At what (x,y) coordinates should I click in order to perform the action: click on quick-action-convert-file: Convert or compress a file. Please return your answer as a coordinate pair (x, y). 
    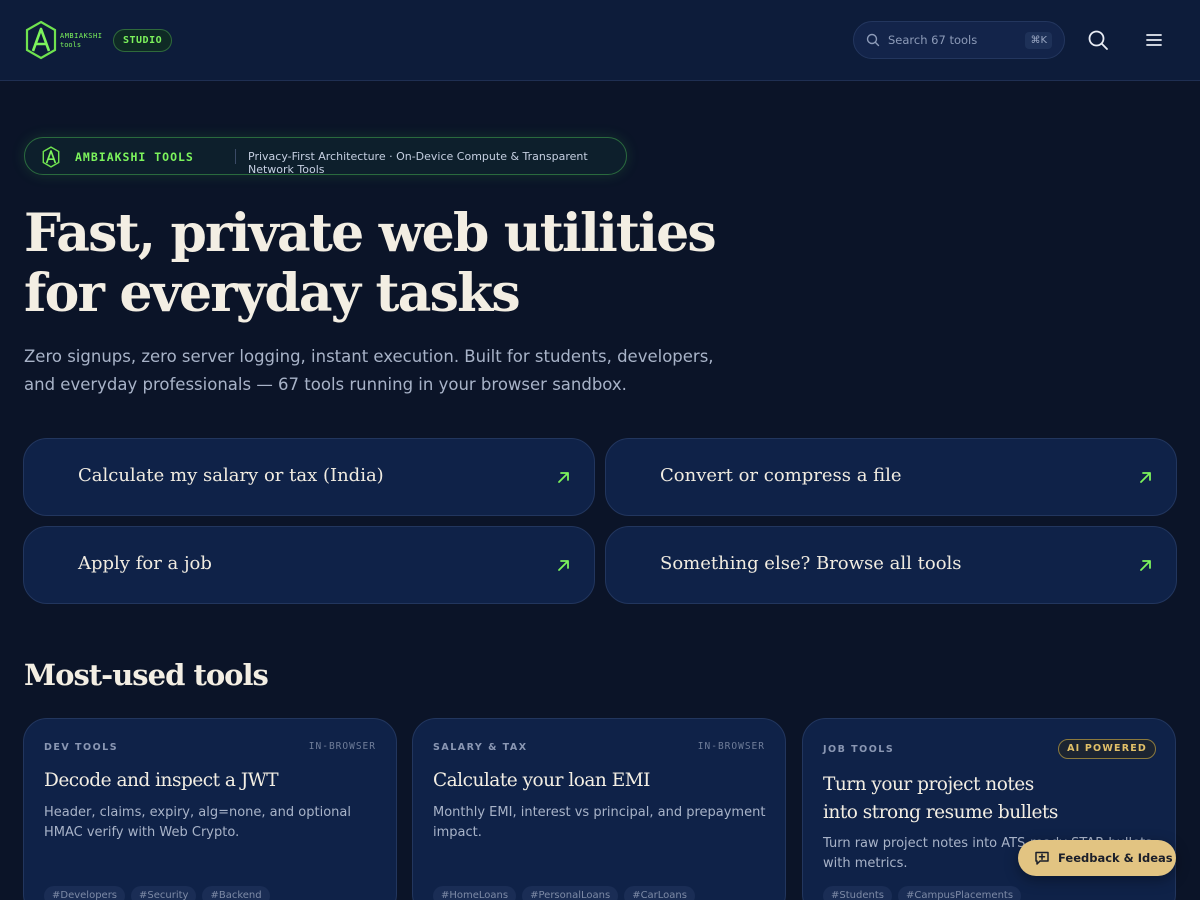
    Looking at the image, I should click on (891, 477).